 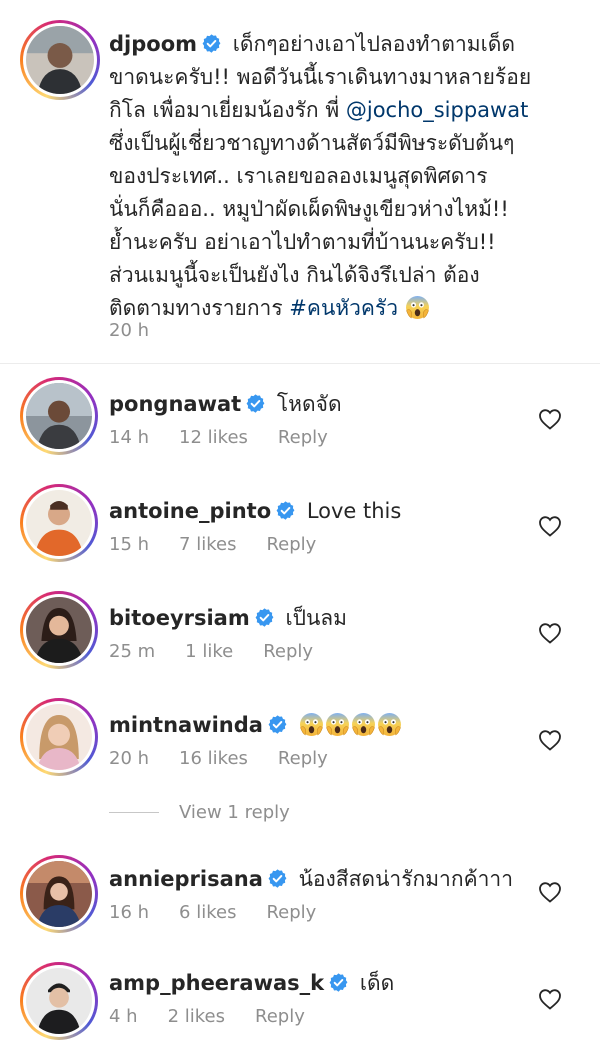 I want to click on comment-body: เป็นลม, so click(x=316, y=618).